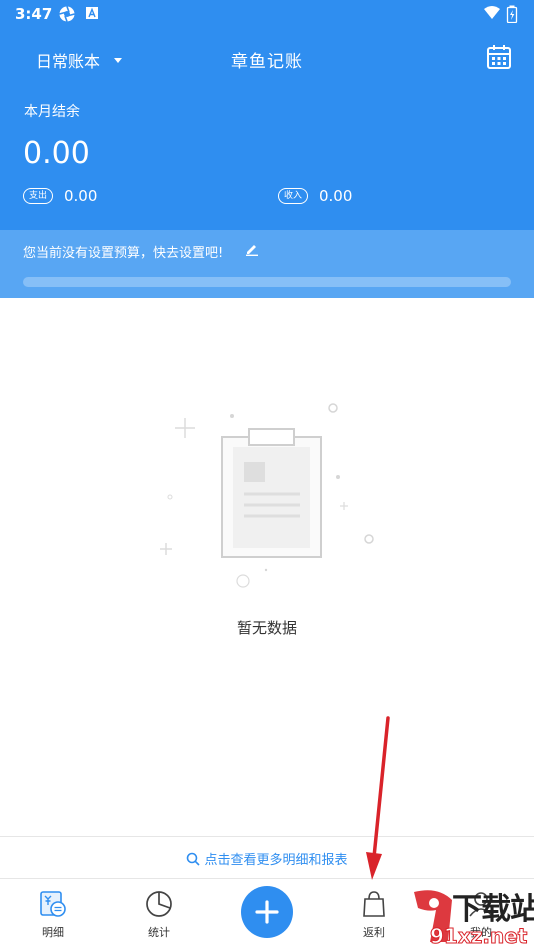  Describe the element at coordinates (56, 153) in the screenshot. I see `balance-value: 0.00` at that location.